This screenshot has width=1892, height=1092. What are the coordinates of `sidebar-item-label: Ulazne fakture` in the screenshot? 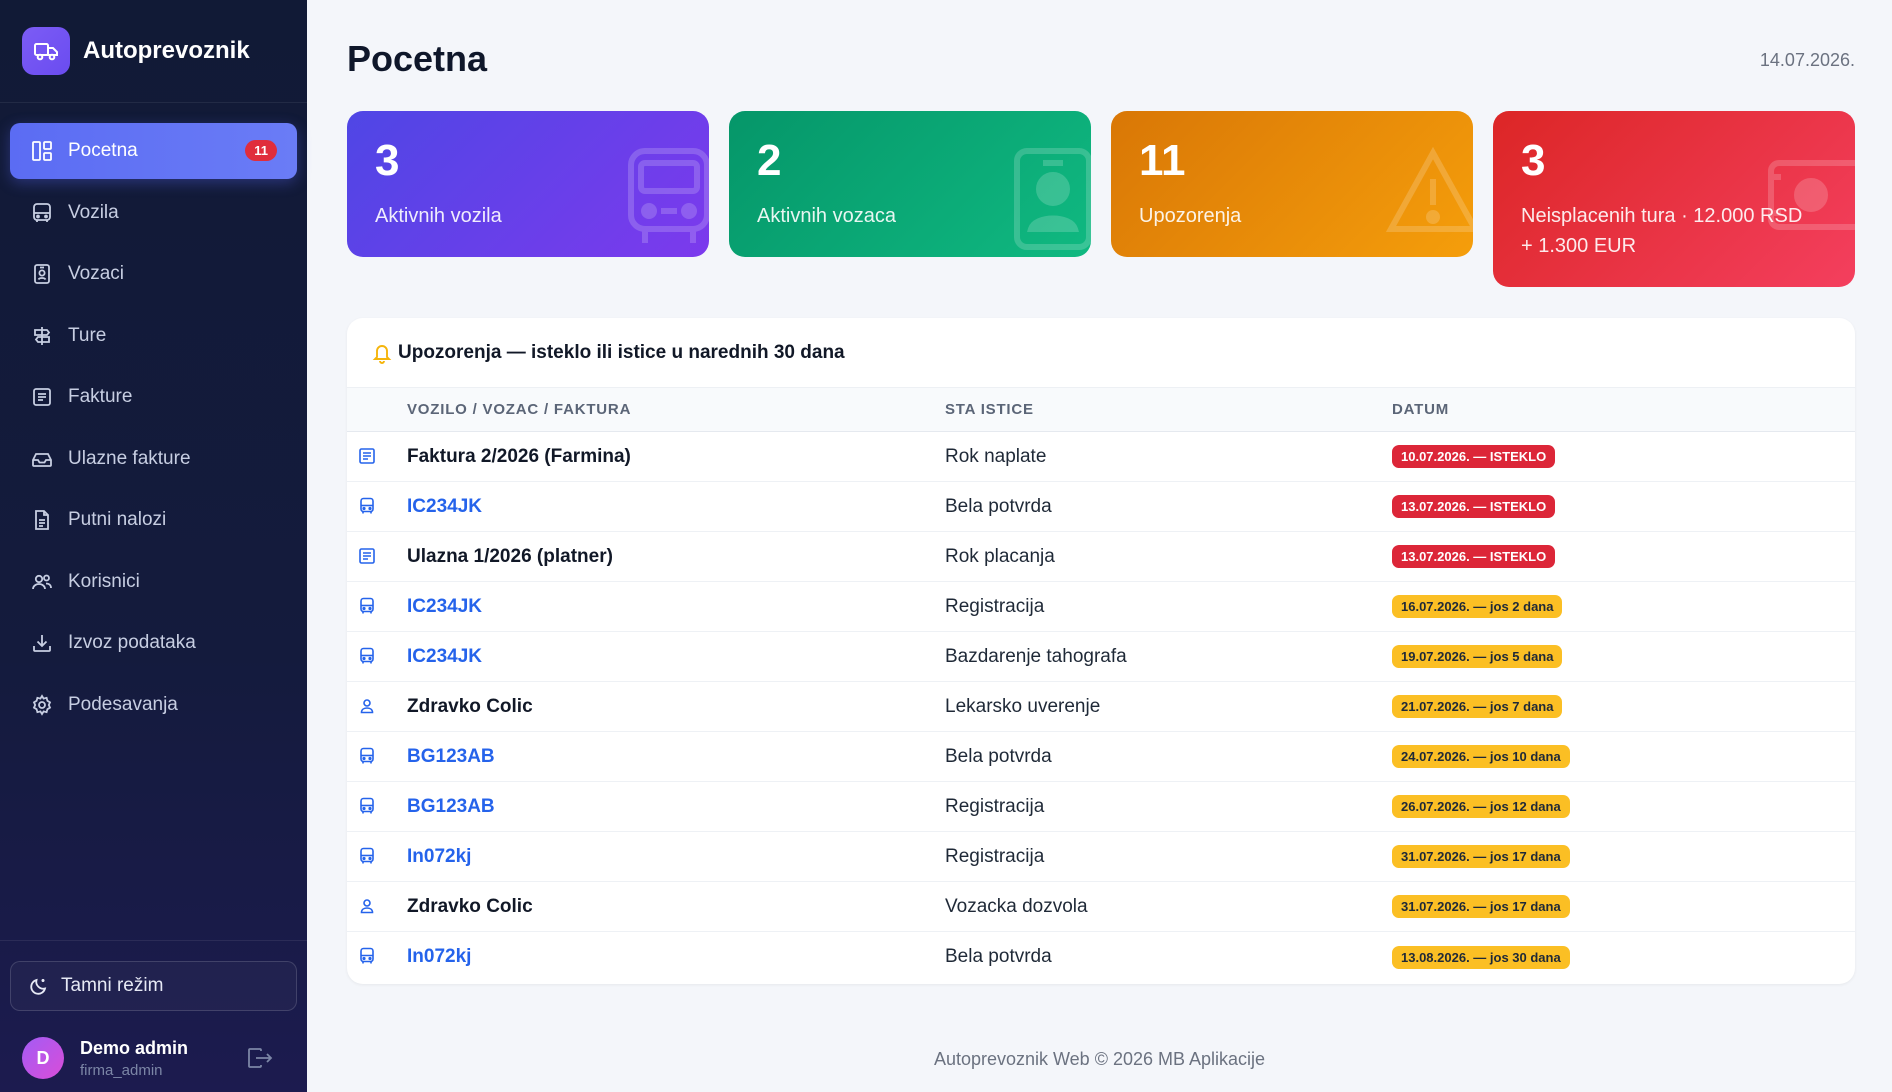 It's located at (129, 458).